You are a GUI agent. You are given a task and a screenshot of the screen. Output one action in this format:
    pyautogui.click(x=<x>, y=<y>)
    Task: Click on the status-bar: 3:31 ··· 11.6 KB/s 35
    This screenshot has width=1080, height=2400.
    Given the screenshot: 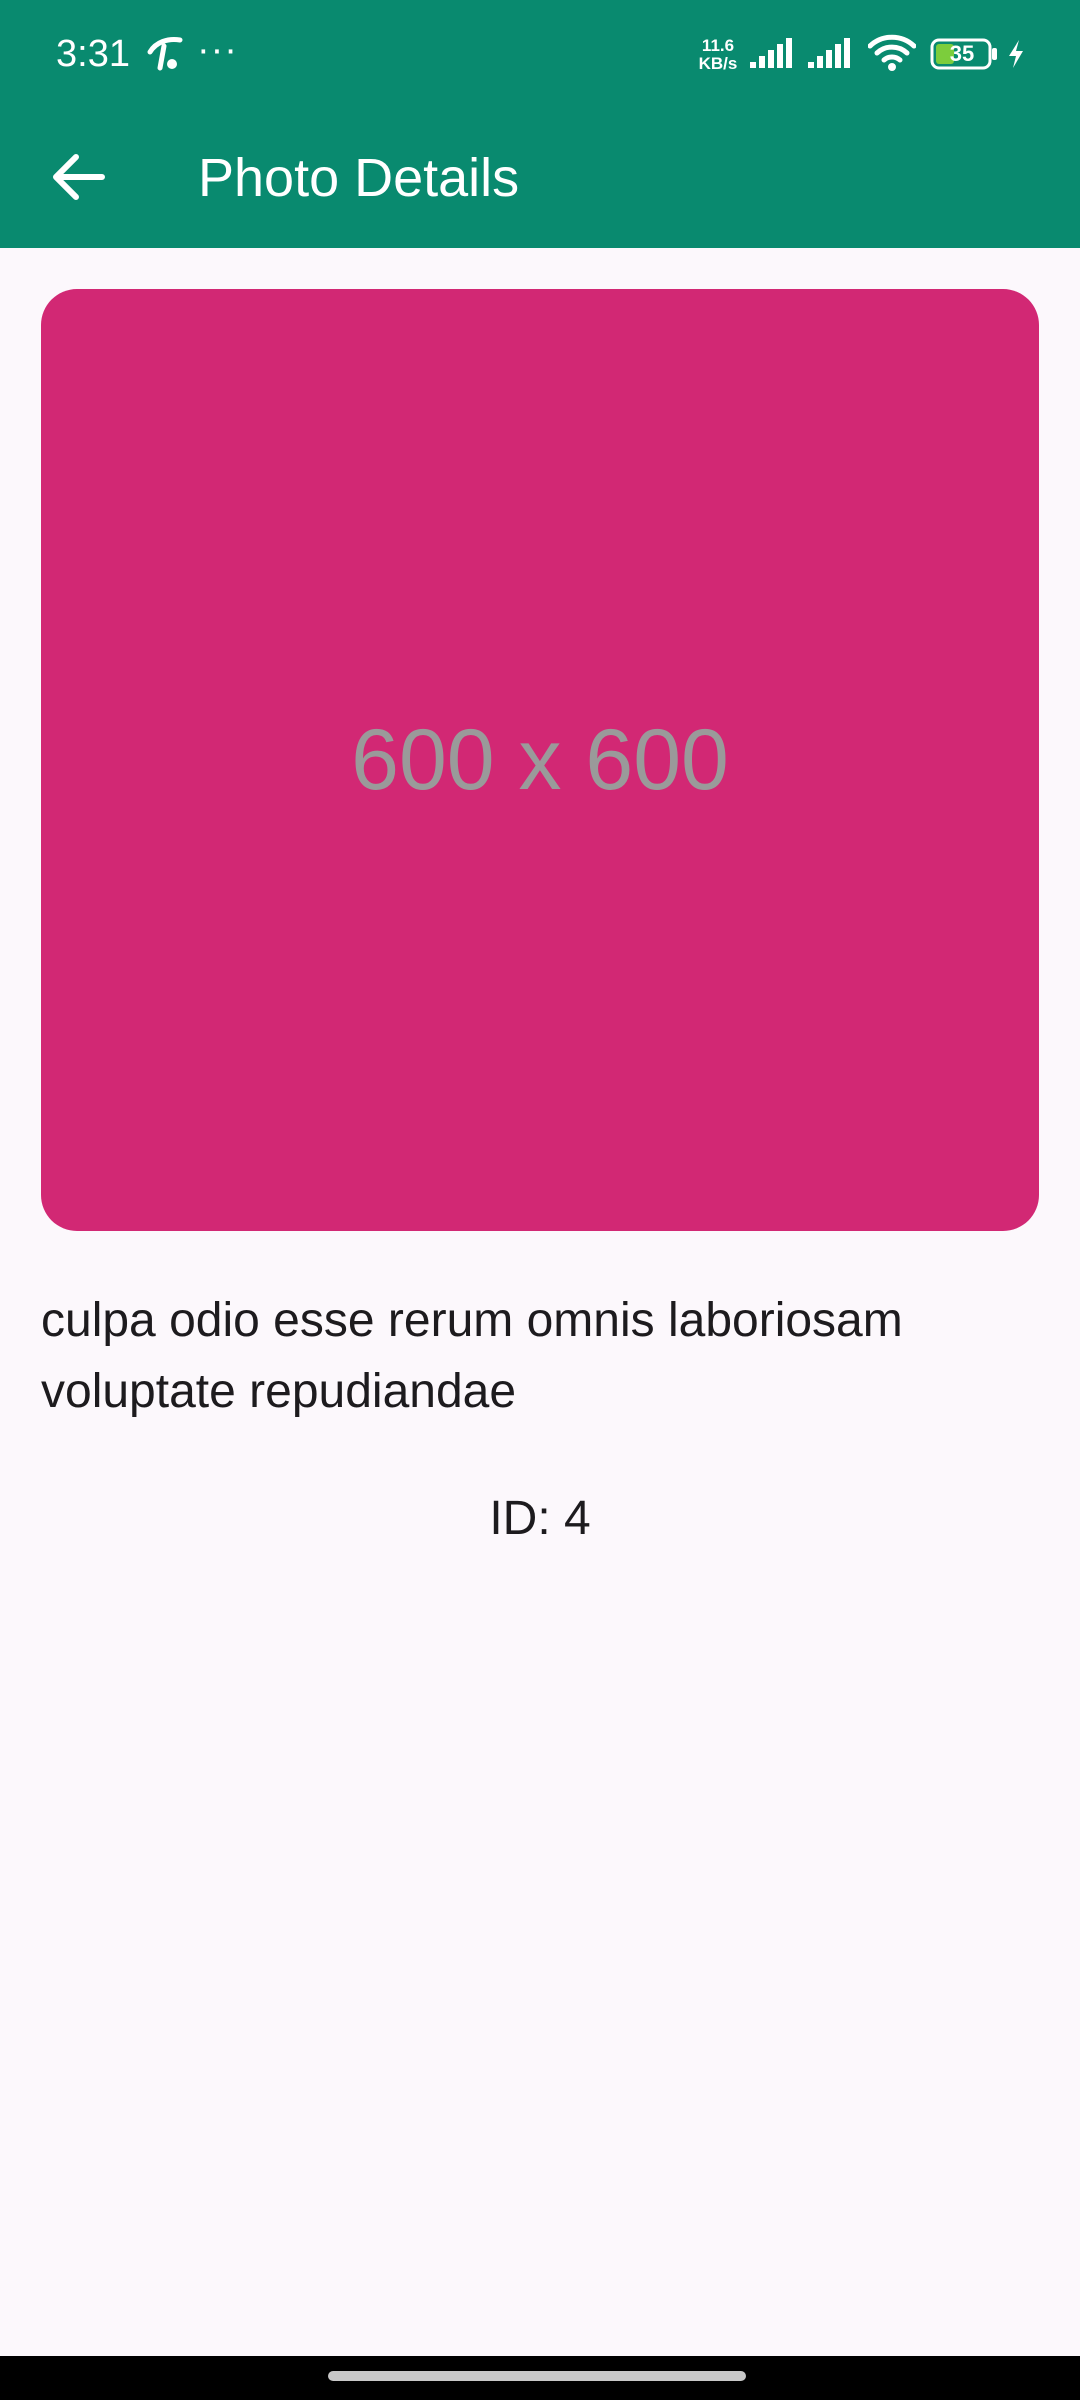 What is the action you would take?
    pyautogui.click(x=540, y=53)
    